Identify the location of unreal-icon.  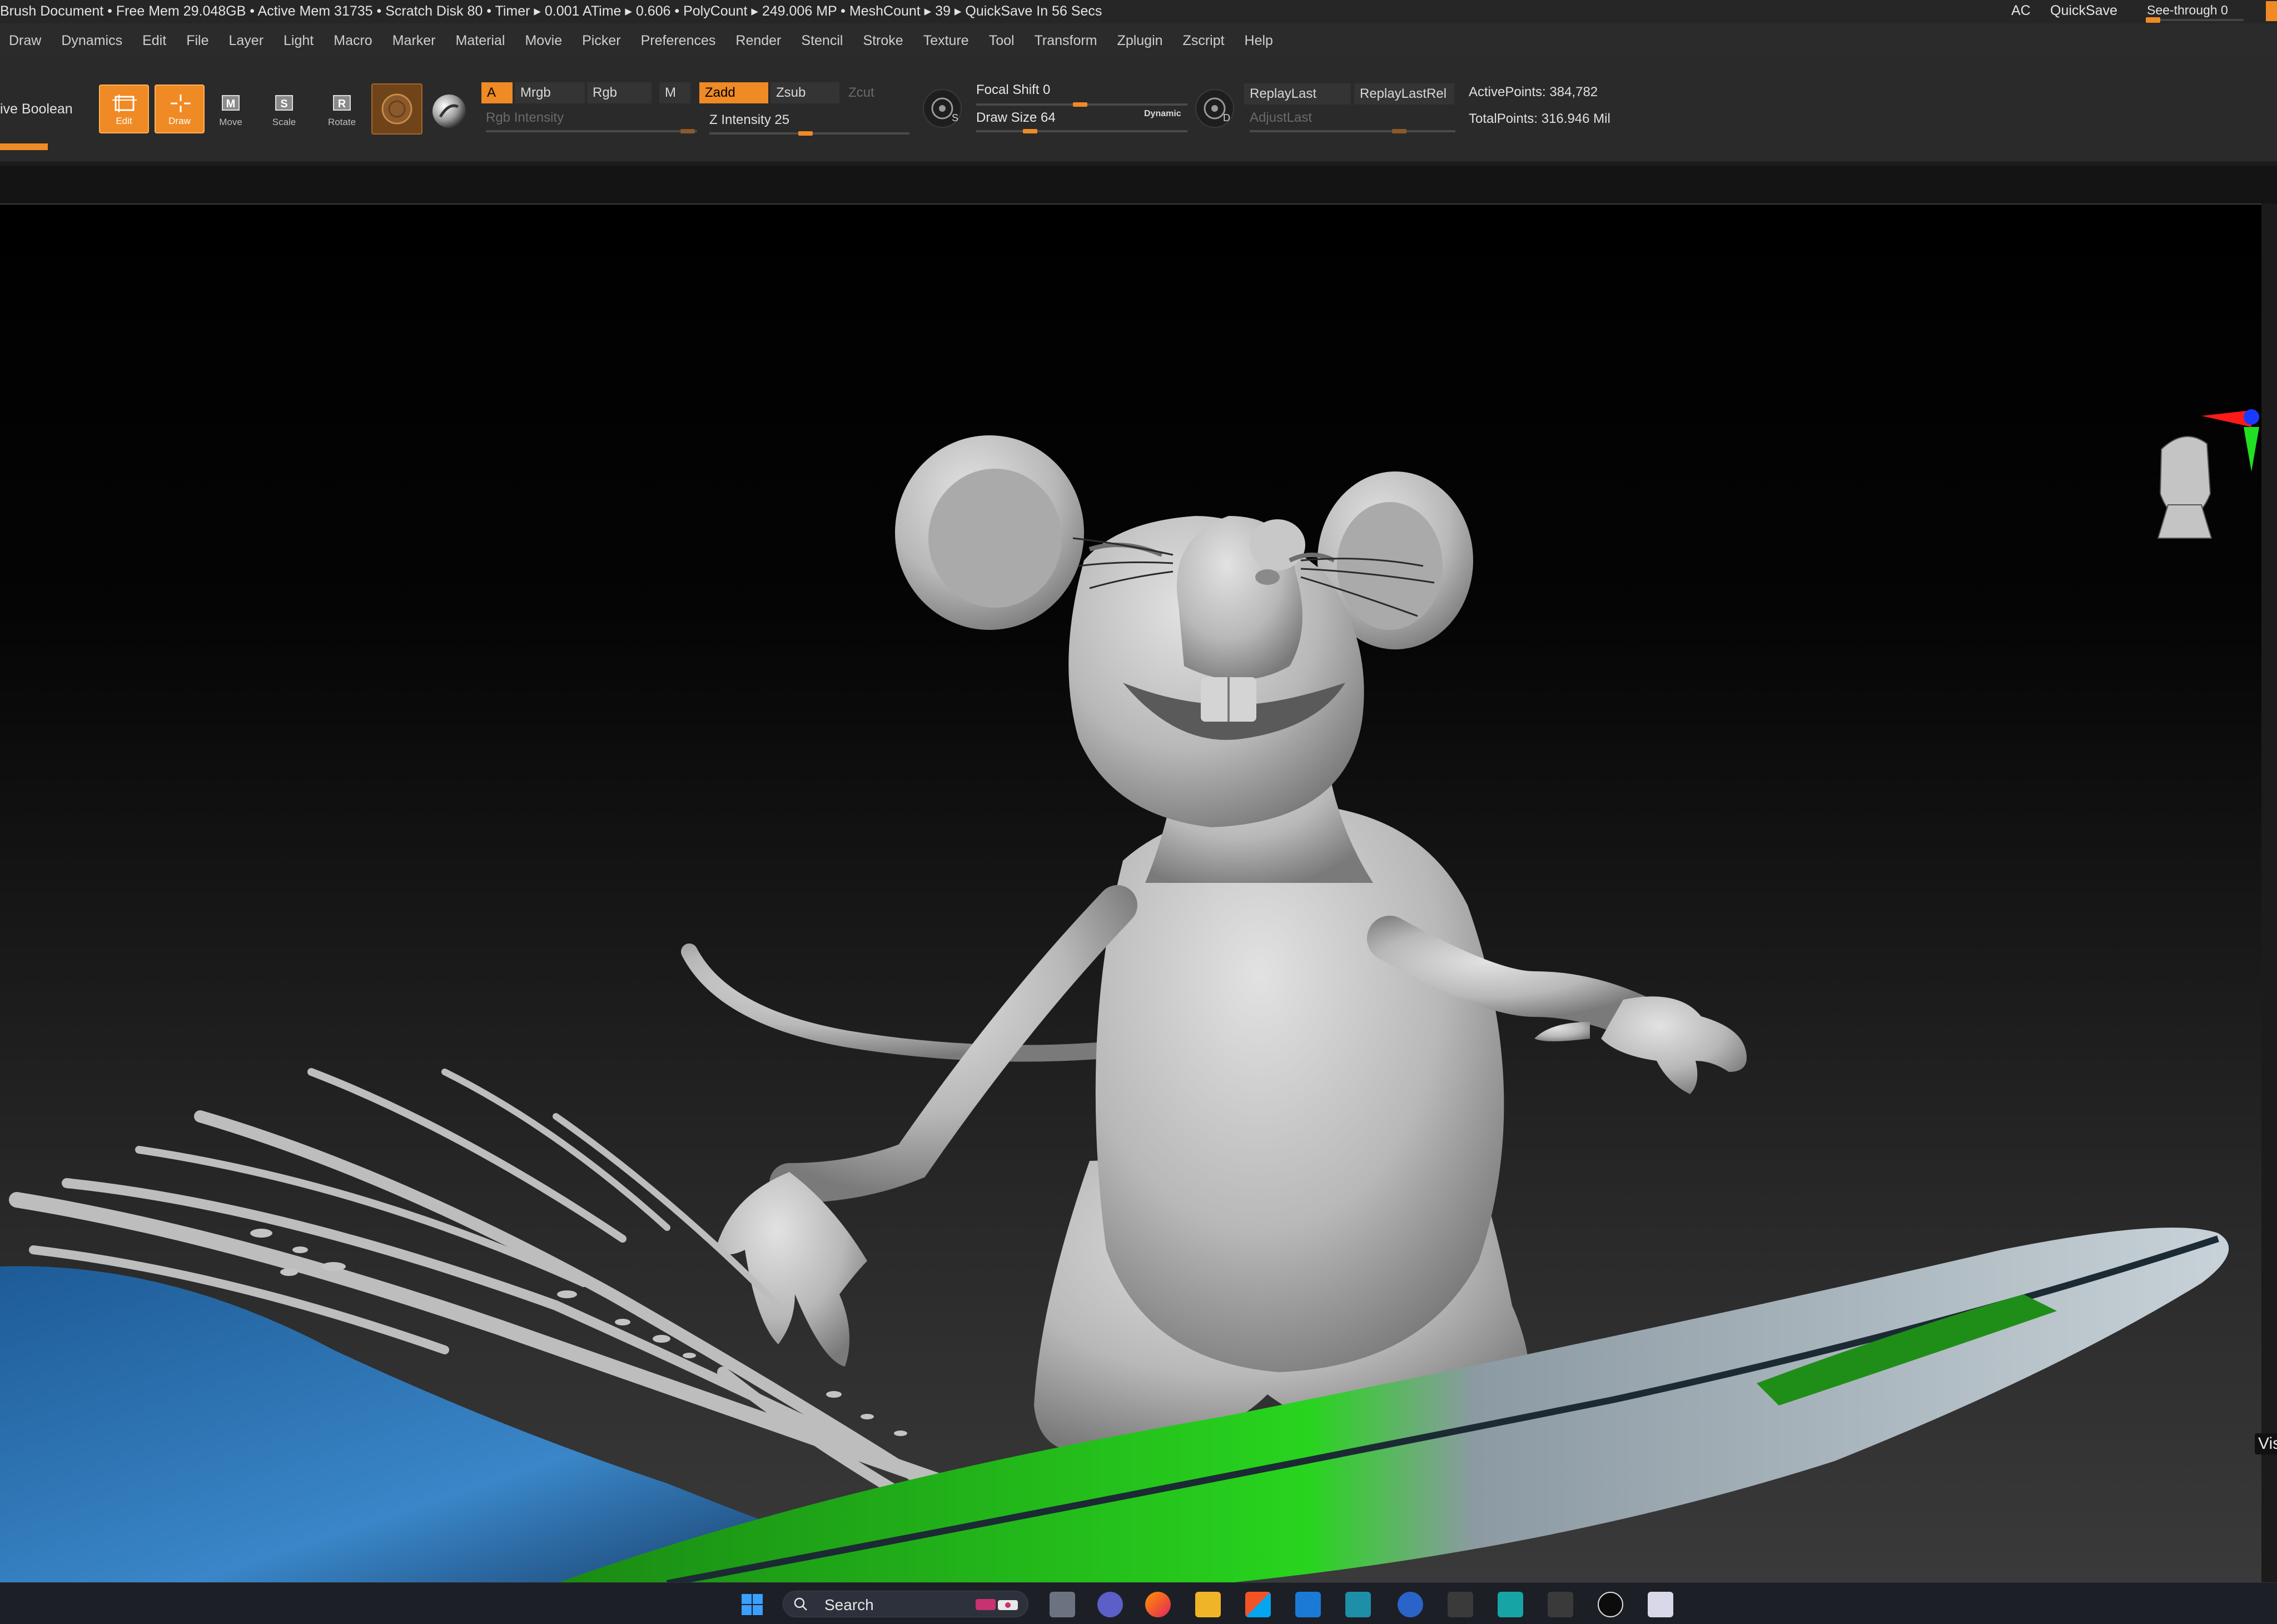
(1610, 1604).